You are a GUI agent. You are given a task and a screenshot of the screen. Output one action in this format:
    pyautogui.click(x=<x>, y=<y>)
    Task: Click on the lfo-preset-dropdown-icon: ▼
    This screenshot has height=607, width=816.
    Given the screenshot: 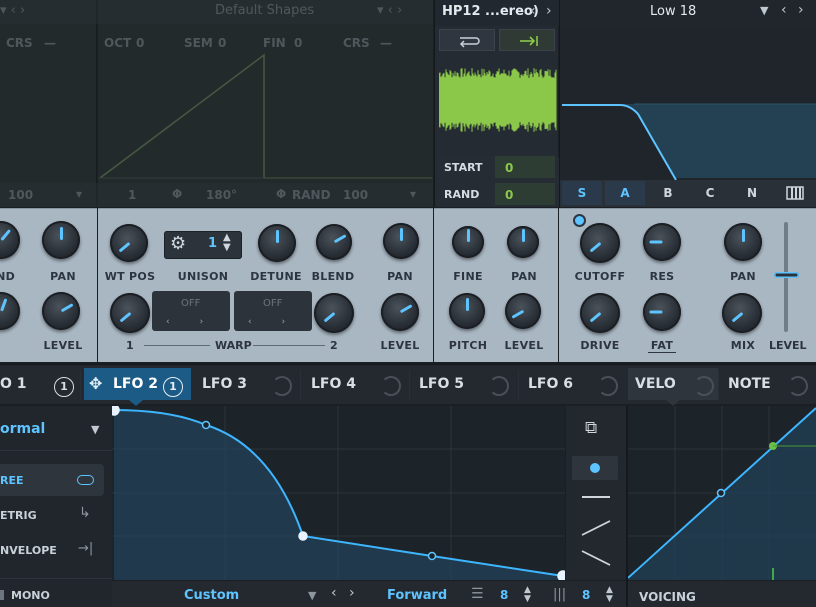 What is the action you would take?
    pyautogui.click(x=312, y=595)
    